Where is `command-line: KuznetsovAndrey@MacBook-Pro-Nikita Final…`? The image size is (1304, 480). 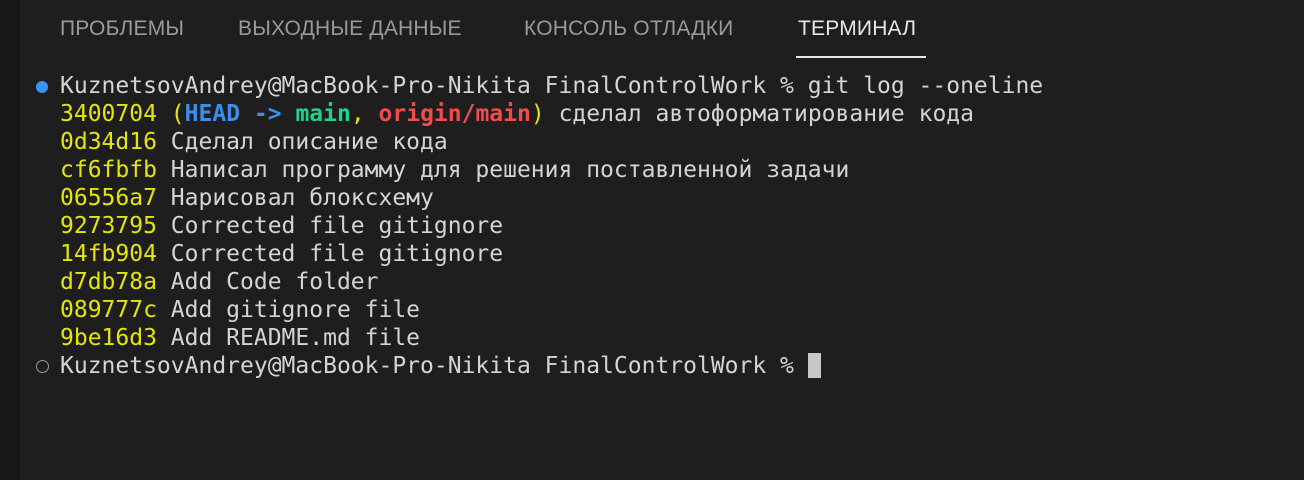 command-line: KuznetsovAndrey@MacBook-Pro-Nikita Final… is located at coordinates (552, 86).